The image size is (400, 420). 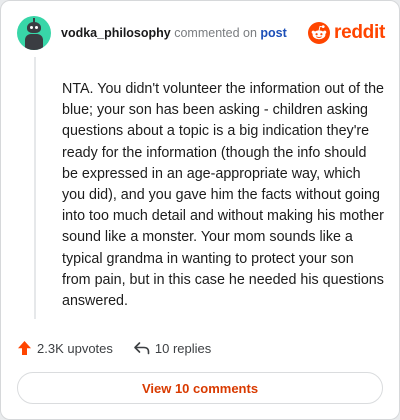 I want to click on view-comments-button: View 10 comments, so click(x=200, y=388).